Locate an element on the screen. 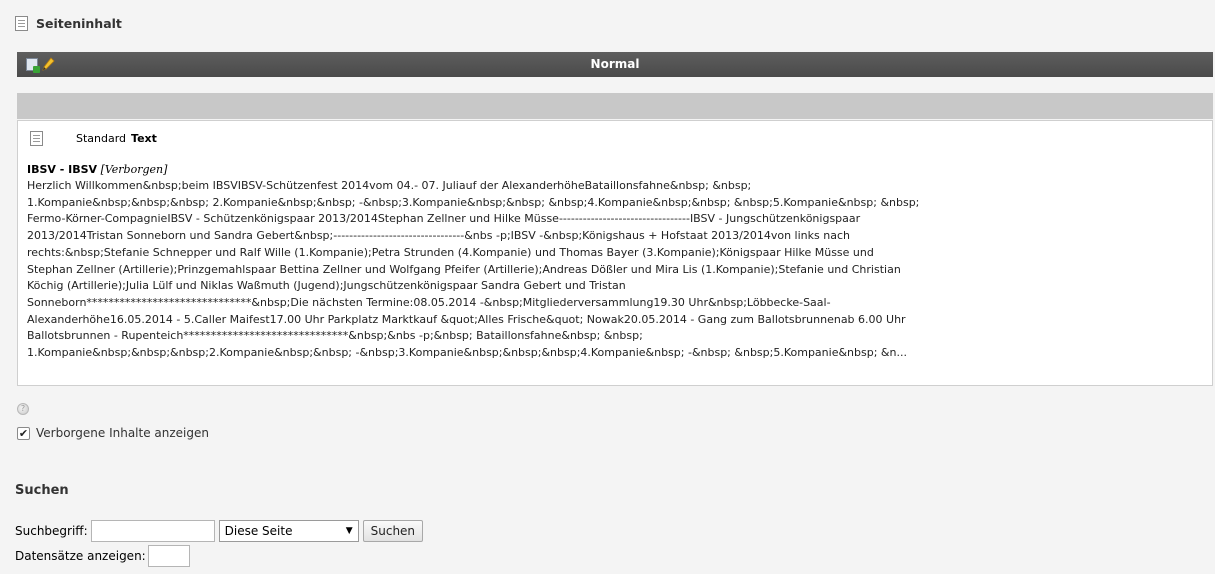  search-row: Suchbegriff: Diese Seite ▼ Suchen is located at coordinates (219, 531).